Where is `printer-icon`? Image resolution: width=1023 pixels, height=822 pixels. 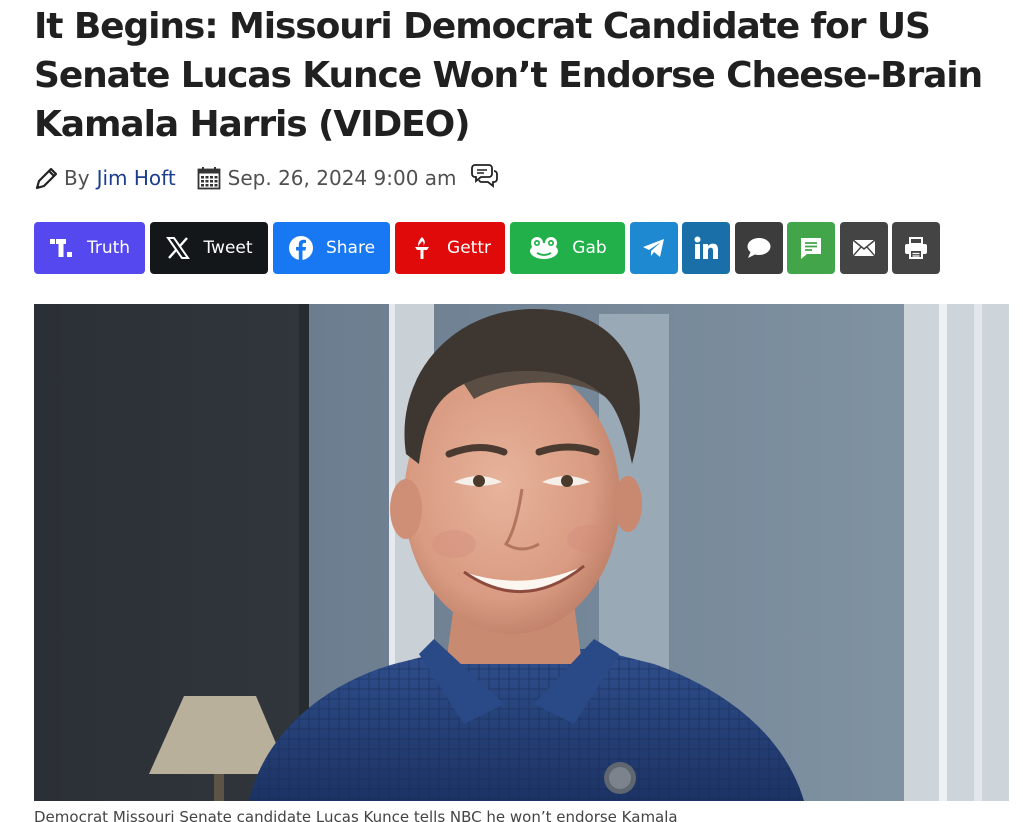 printer-icon is located at coordinates (916, 248).